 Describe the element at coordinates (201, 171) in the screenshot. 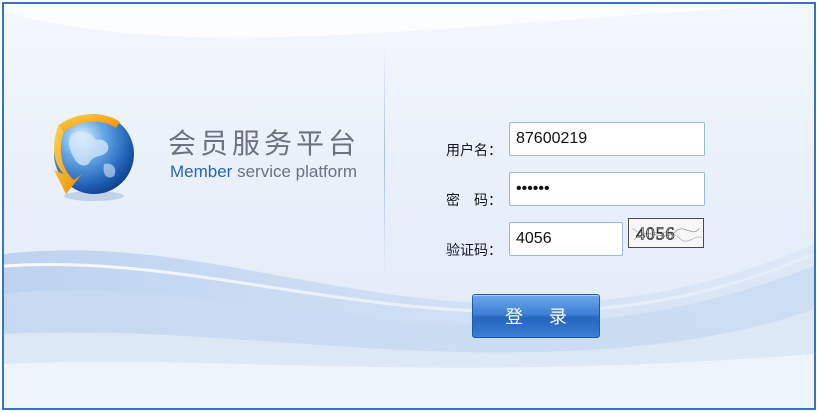

I see `title-en-highlight: Member` at that location.